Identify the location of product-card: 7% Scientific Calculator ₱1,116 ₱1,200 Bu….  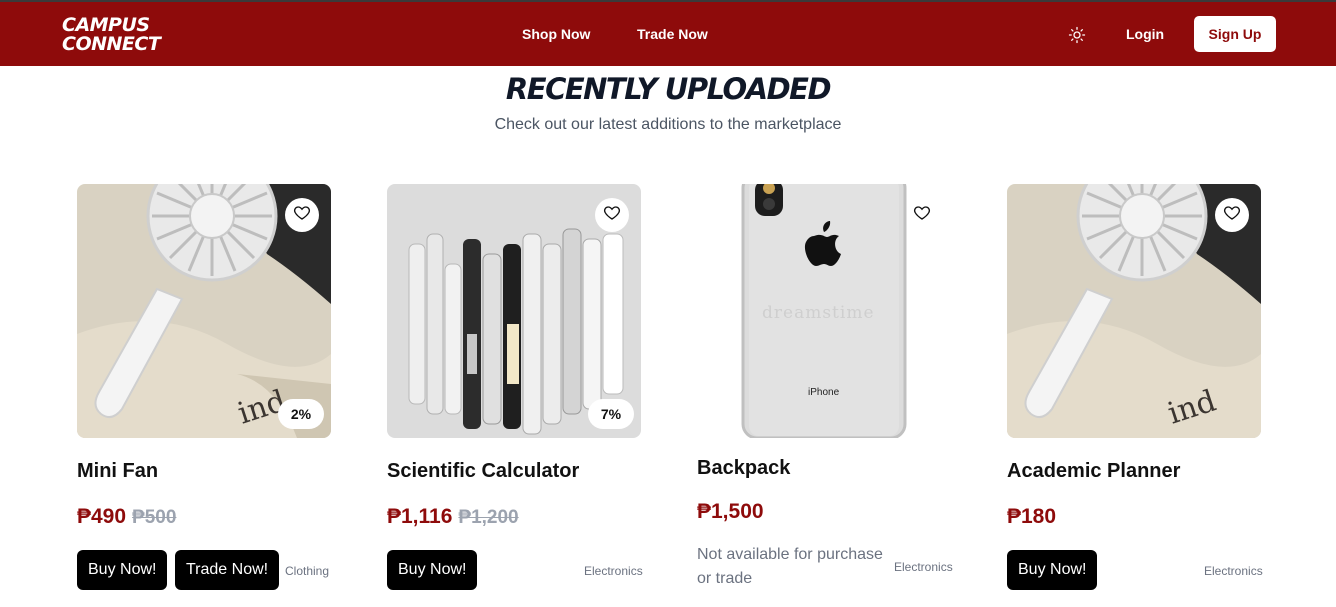
(515, 395).